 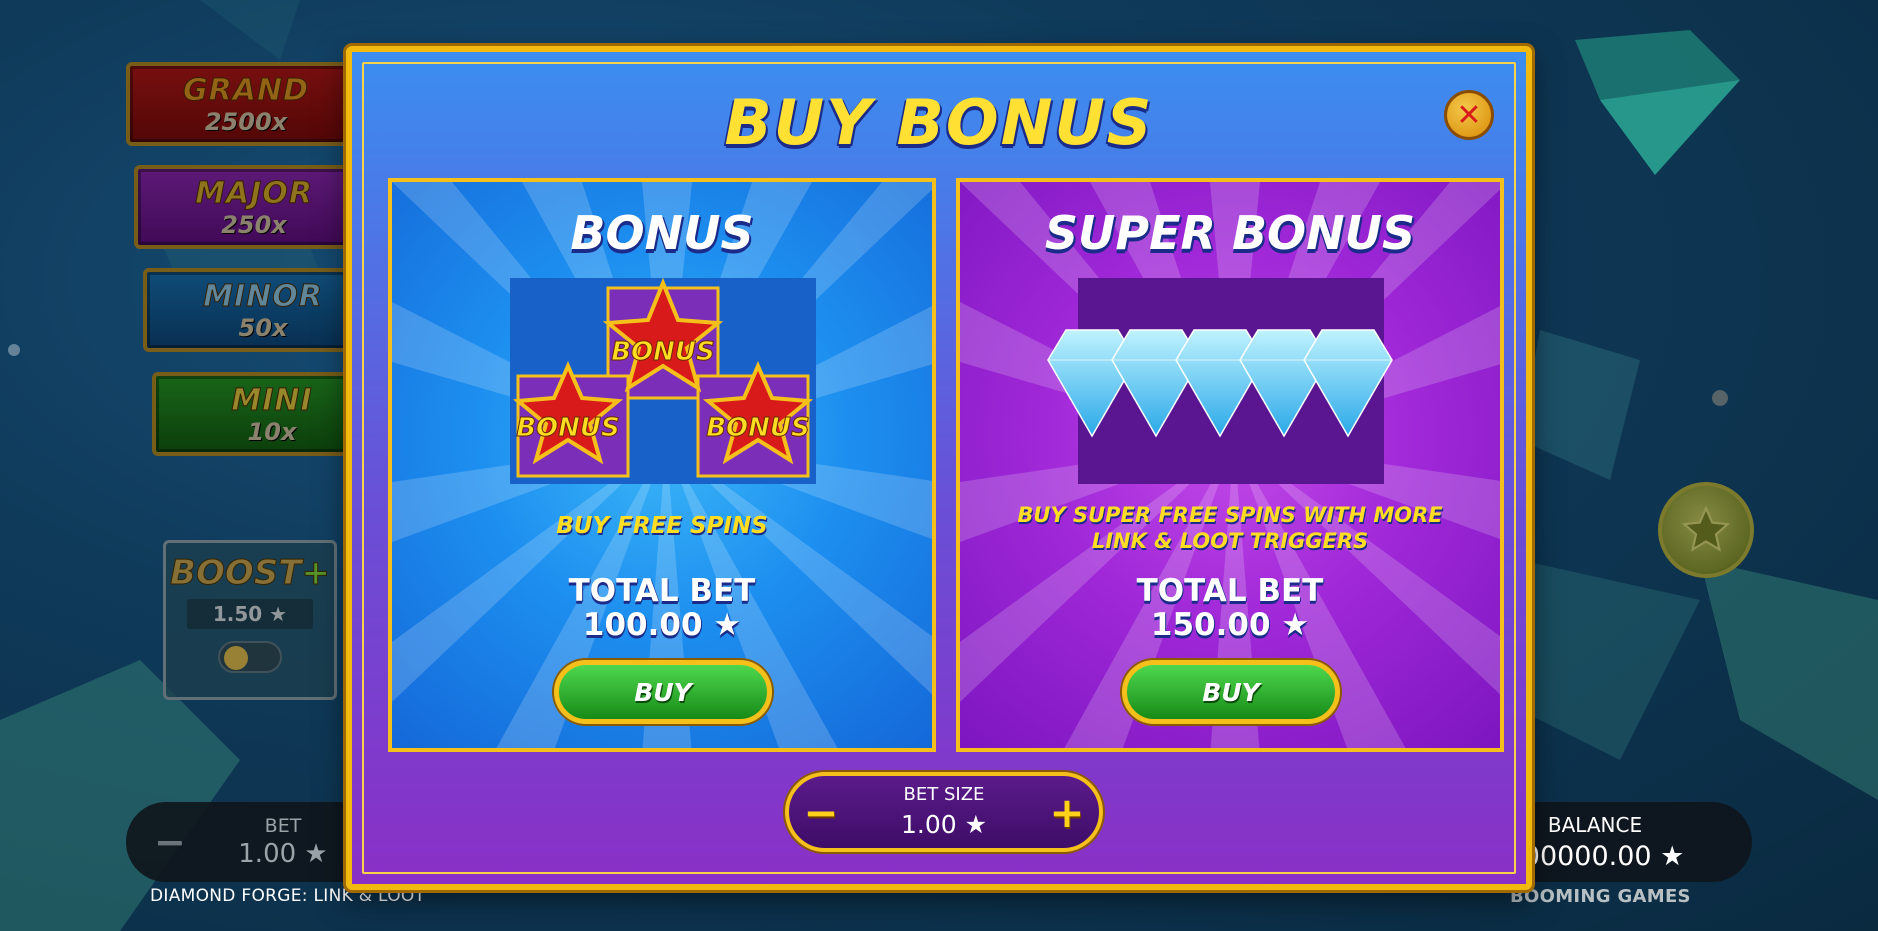 I want to click on bonus-symbol-label-3: BONUS, so click(x=758, y=428).